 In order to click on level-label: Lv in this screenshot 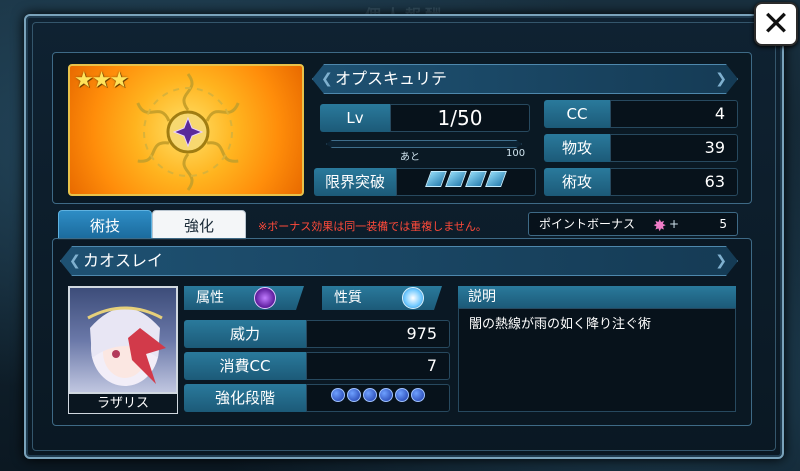, I will do `click(355, 118)`.